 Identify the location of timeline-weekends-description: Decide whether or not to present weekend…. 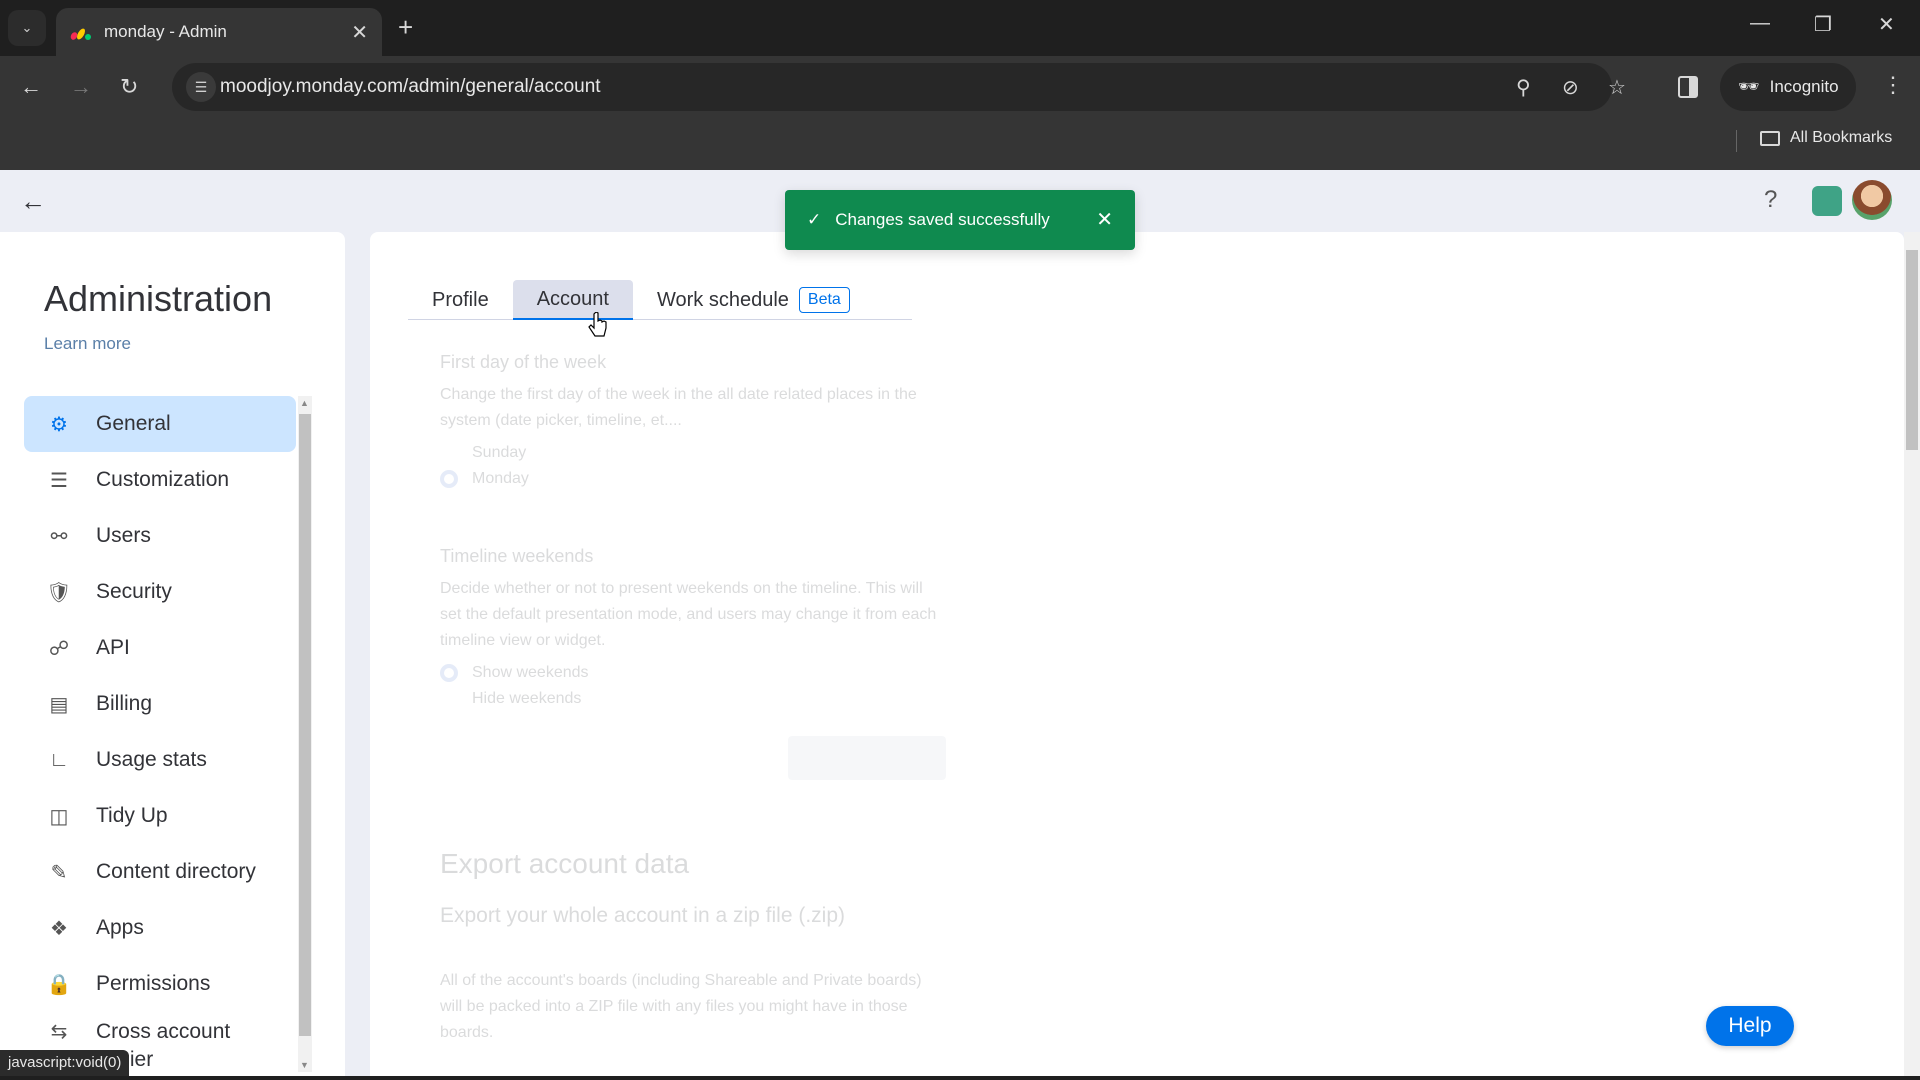
(688, 614).